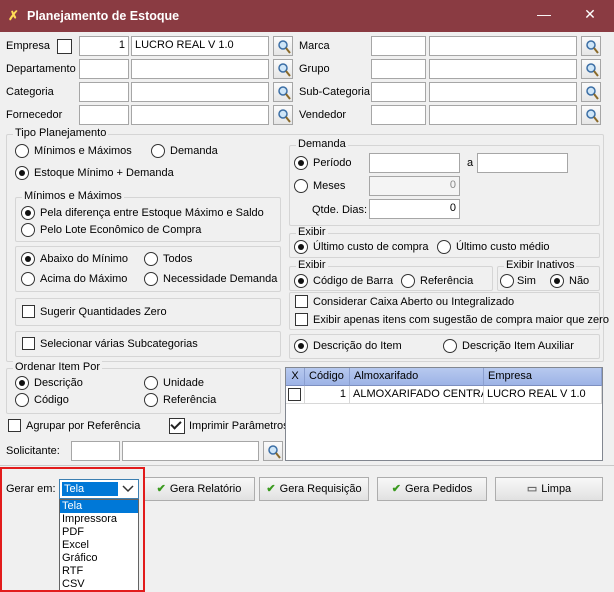  What do you see at coordinates (151, 383) in the screenshot?
I see `radio-ordenar-unidade` at bounding box center [151, 383].